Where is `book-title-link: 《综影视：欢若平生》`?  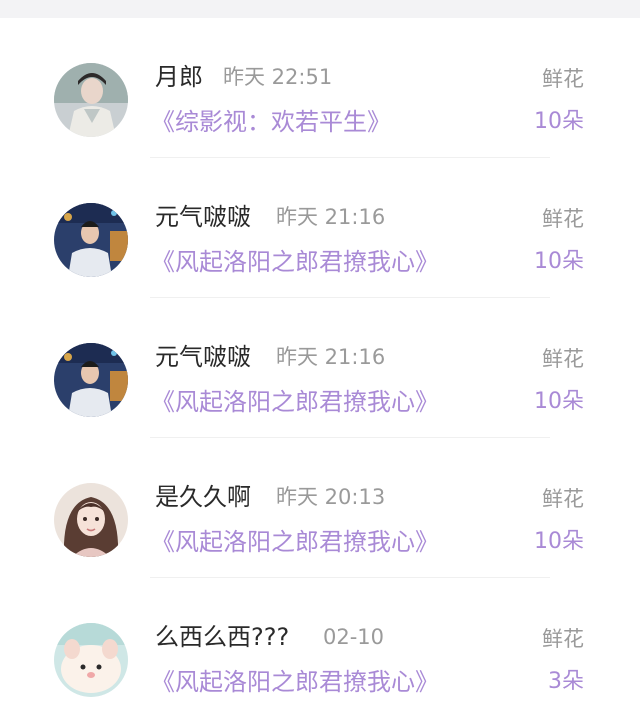
book-title-link: 《综影视：欢若平生》 is located at coordinates (271, 122).